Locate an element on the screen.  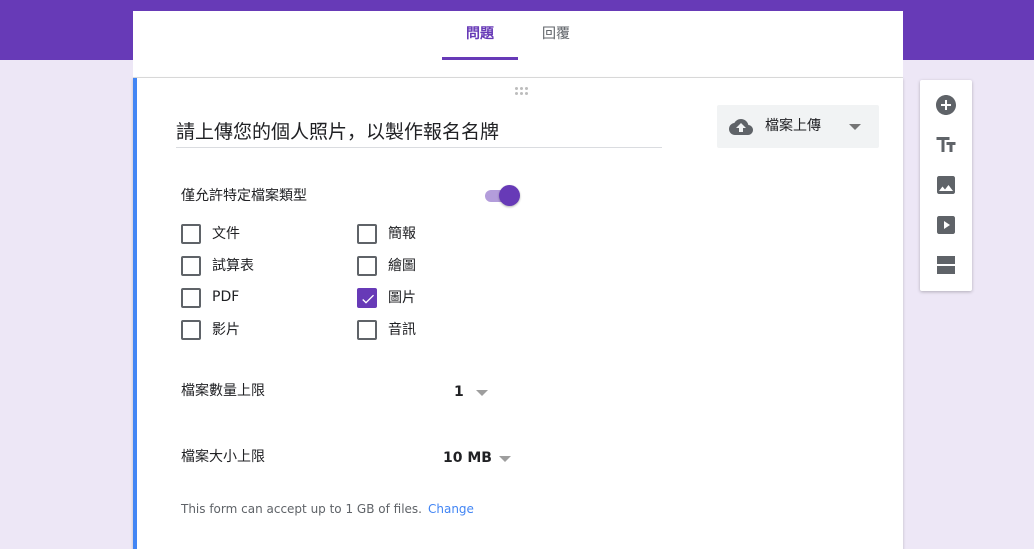
check-icon is located at coordinates (368, 299).